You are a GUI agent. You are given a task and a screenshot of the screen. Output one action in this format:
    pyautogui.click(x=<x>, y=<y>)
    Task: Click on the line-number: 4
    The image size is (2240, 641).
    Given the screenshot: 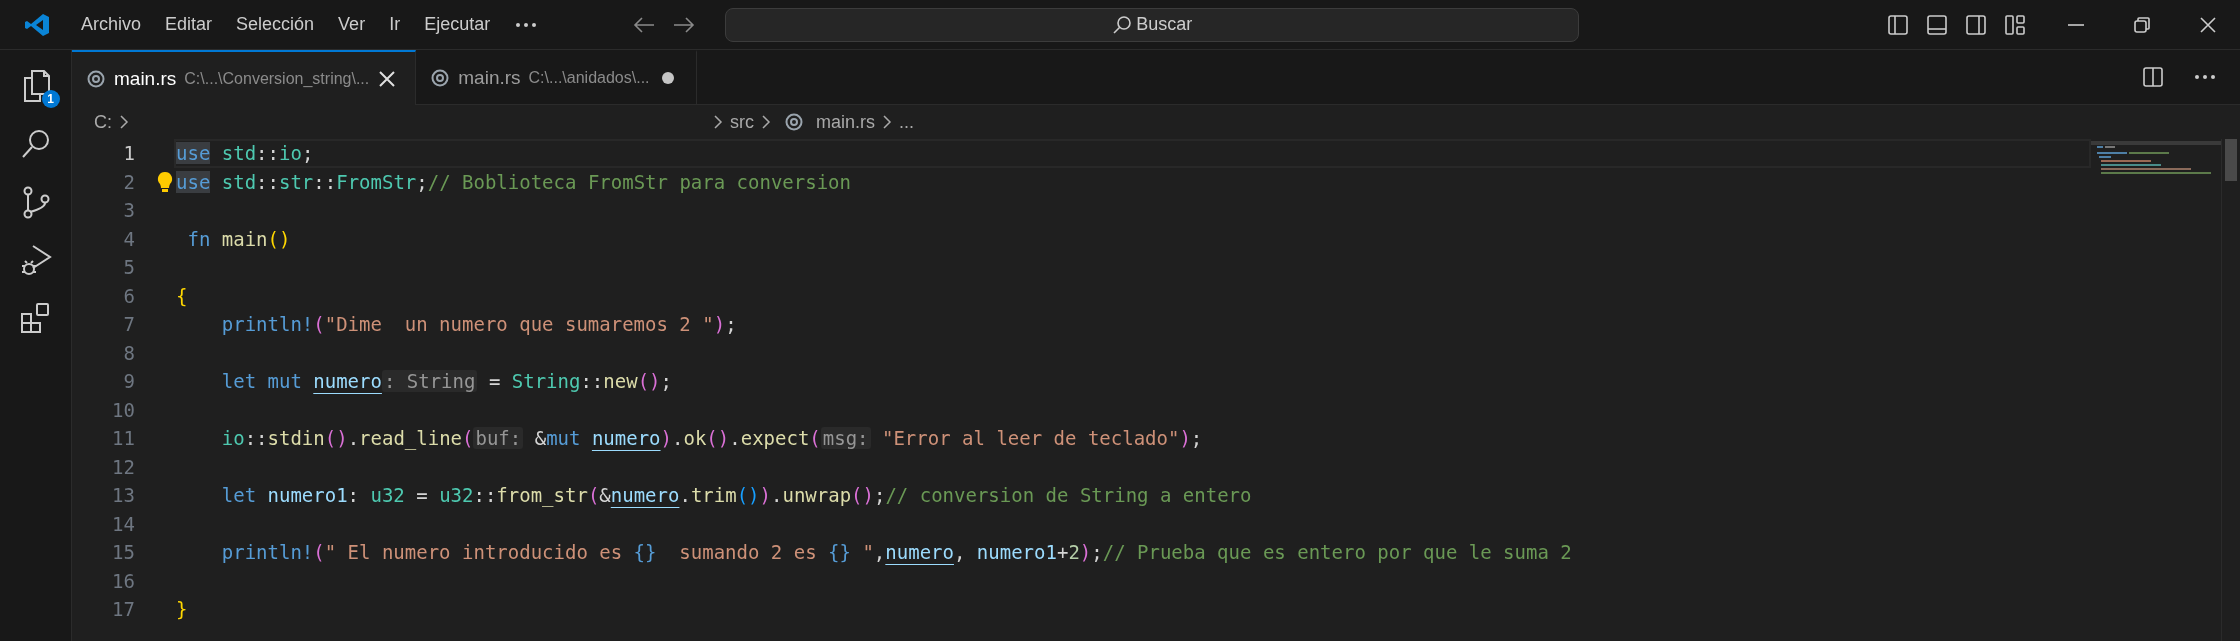 What is the action you would take?
    pyautogui.click(x=128, y=238)
    